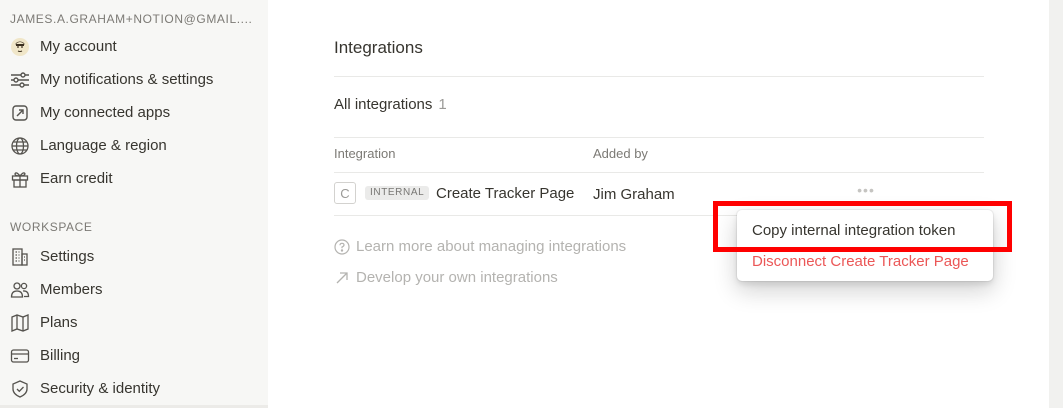 Image resolution: width=1063 pixels, height=408 pixels. I want to click on disconnect-menu-item: Disconnect Create Tracker Page, so click(860, 261).